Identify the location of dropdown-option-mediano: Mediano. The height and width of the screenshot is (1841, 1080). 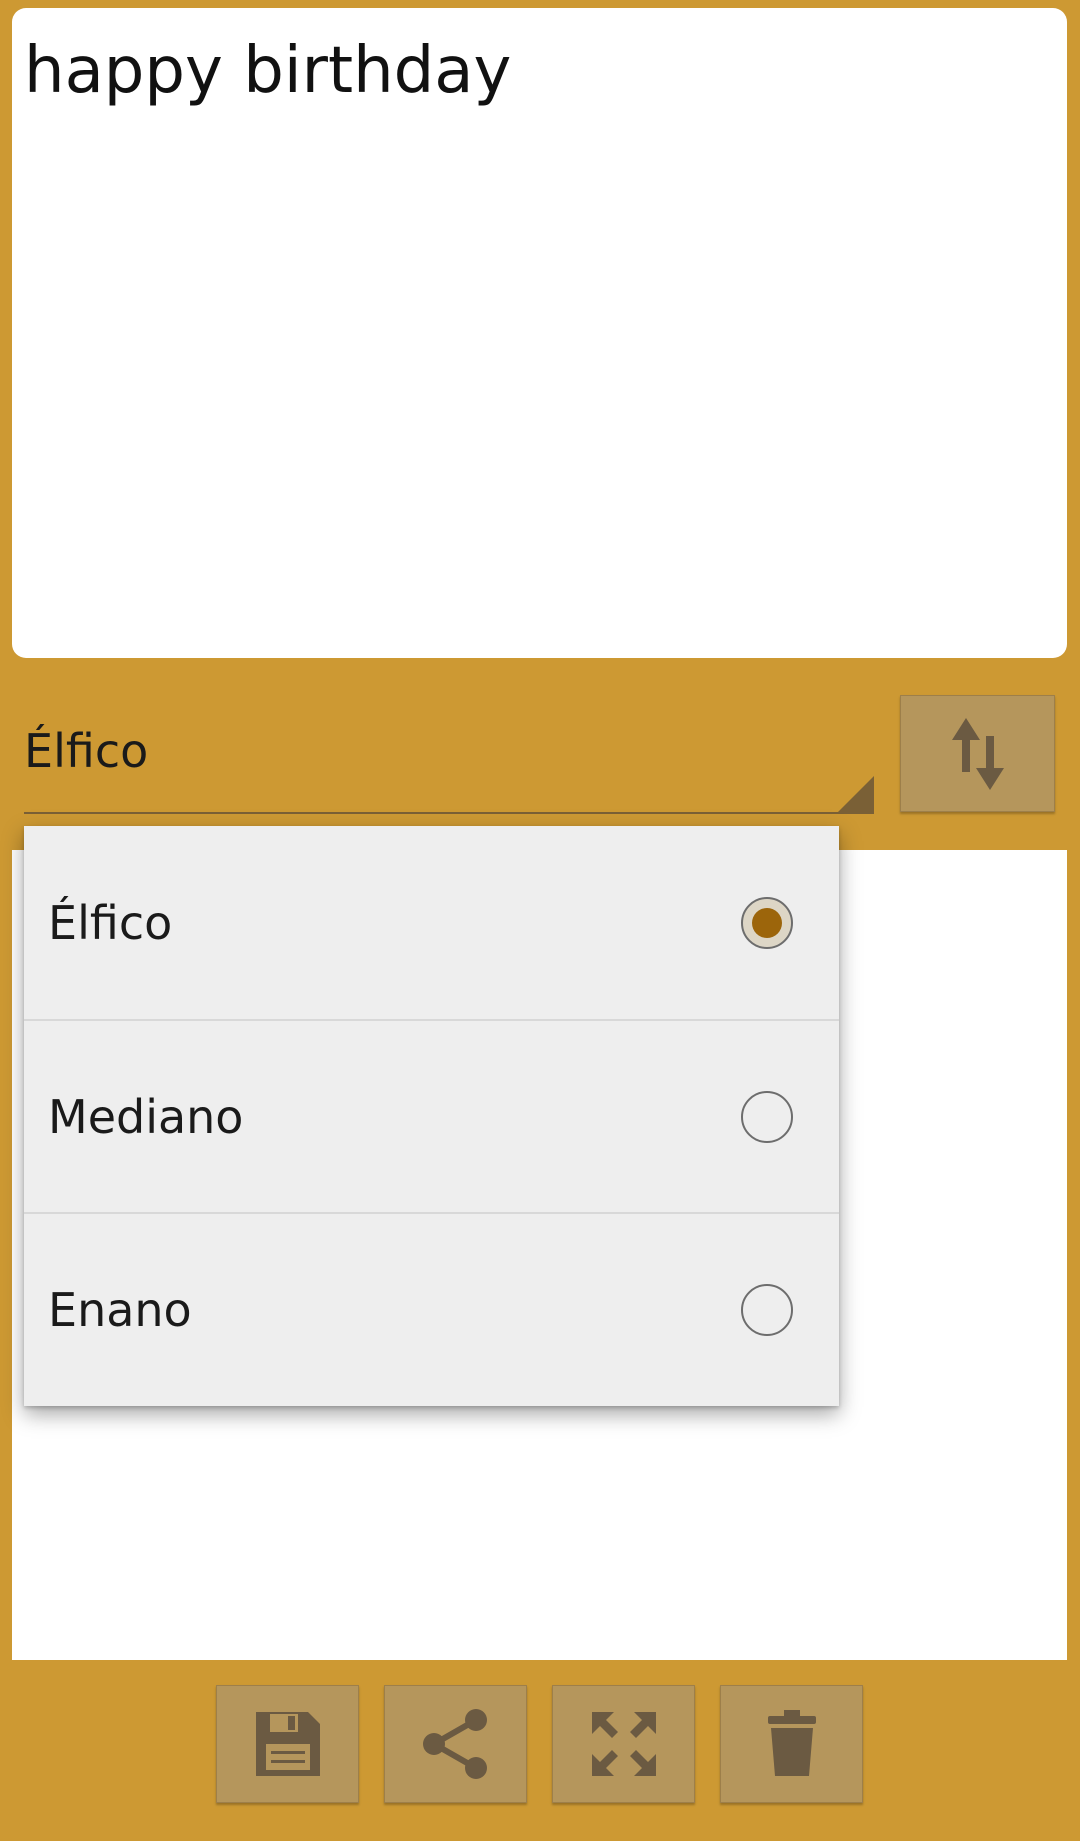
(431, 1115).